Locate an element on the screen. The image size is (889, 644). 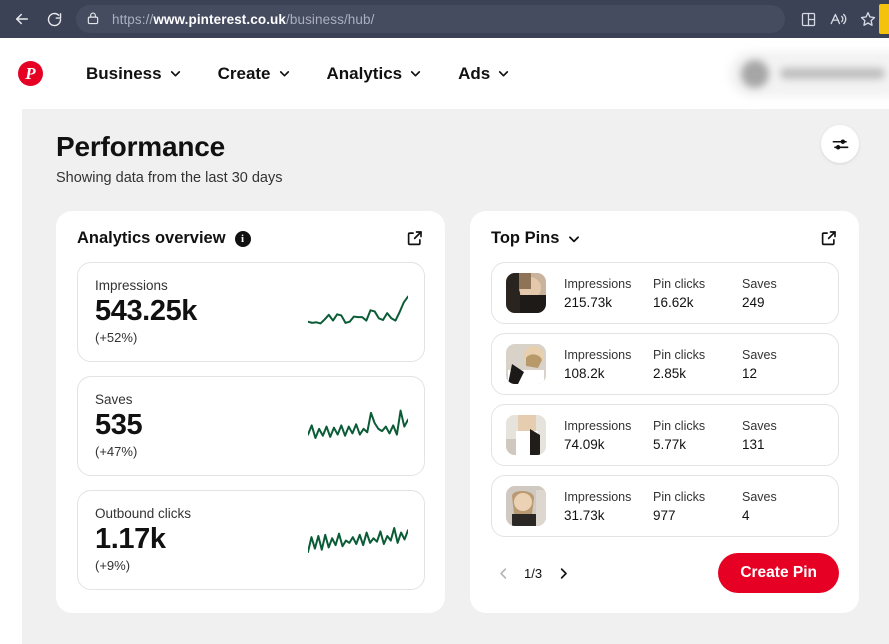
pin-stat-saves: Saves 4 is located at coordinates (786, 506).